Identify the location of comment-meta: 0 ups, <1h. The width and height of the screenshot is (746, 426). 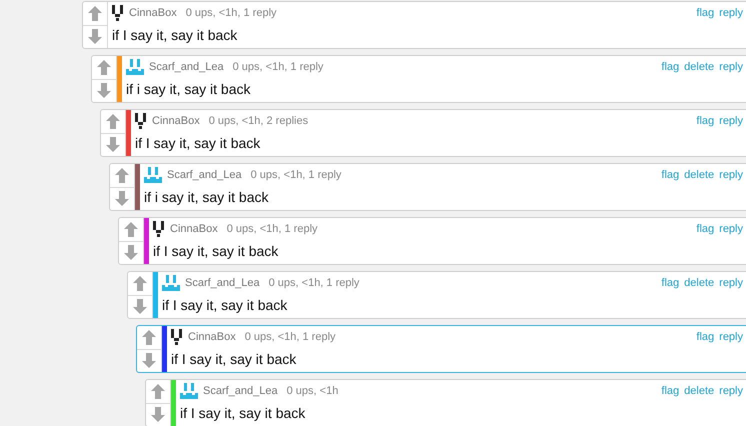
(312, 391).